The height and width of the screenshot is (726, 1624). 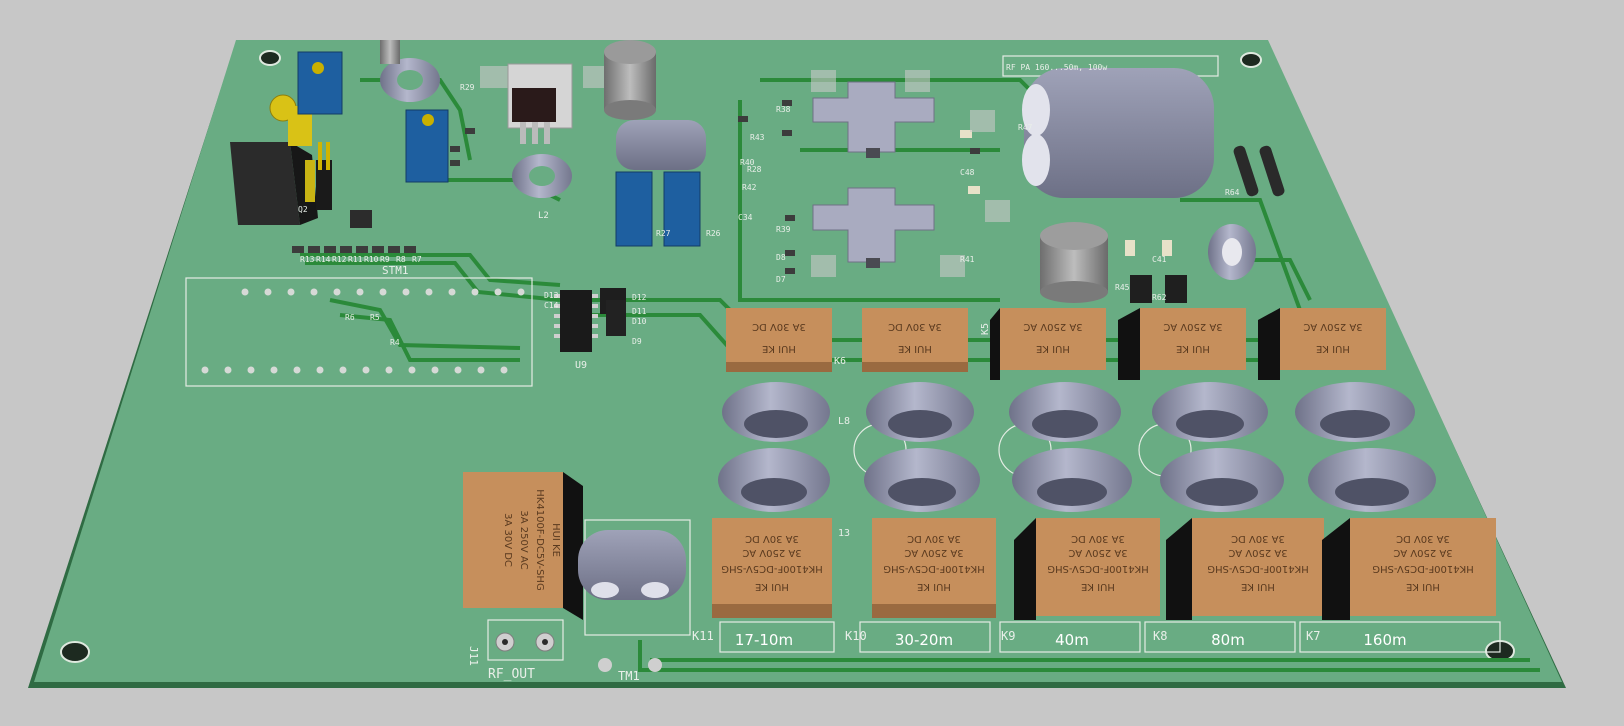 I want to click on relay-k9-dc: 3A 30V DC, so click(x=1098, y=538).